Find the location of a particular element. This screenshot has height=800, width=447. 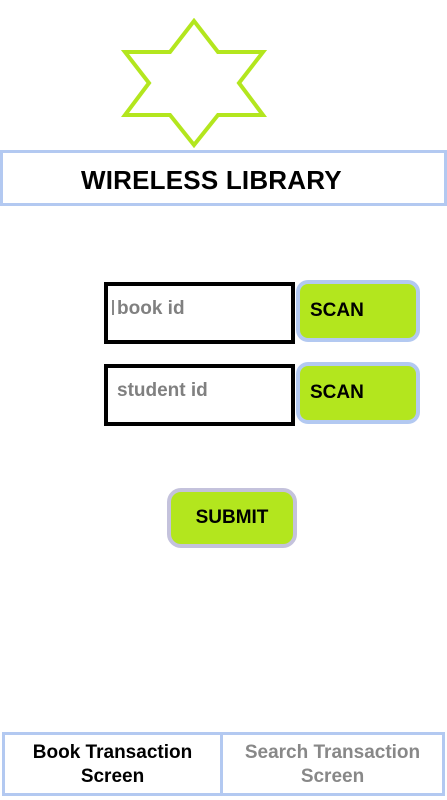

student-id-input is located at coordinates (199, 395).